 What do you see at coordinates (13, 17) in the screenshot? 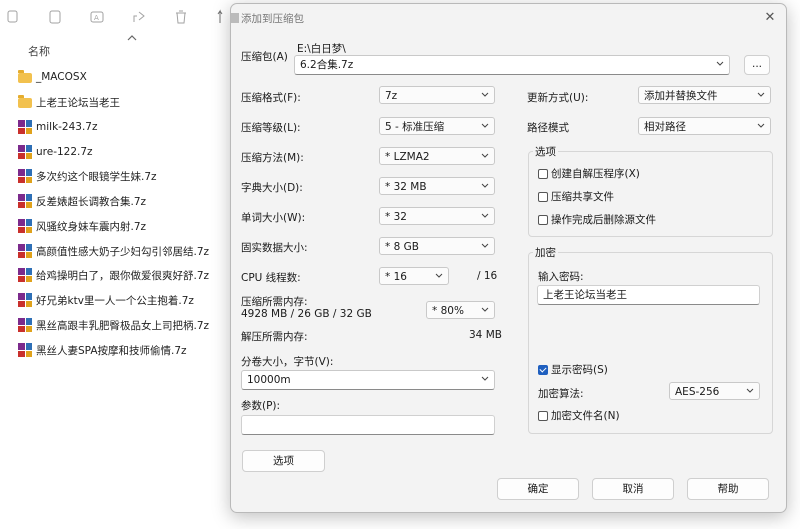
I see `copy-icon` at bounding box center [13, 17].